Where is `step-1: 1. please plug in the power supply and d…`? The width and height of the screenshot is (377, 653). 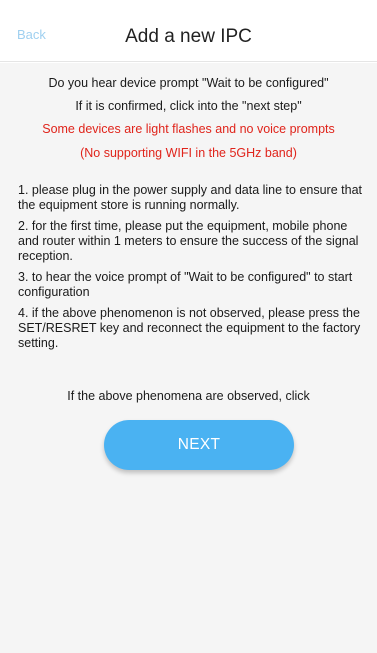
step-1: 1. please plug in the power supply and d… is located at coordinates (190, 197).